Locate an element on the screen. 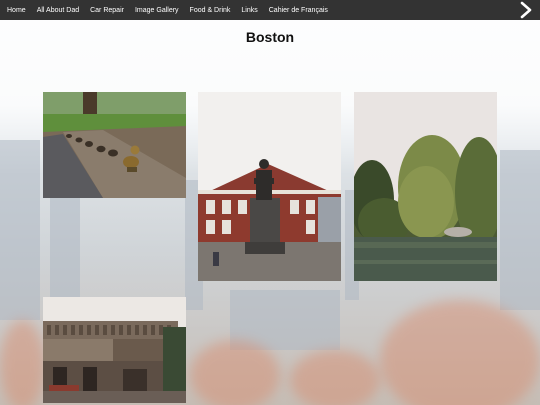  nav-link-car-repair: Car Repair is located at coordinates (107, 10).